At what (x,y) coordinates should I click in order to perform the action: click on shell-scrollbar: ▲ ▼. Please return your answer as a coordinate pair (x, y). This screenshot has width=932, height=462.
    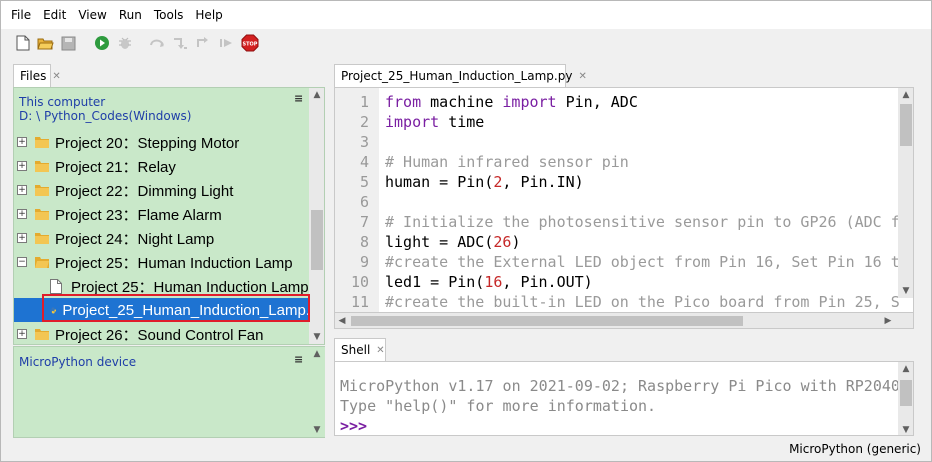
    Looking at the image, I should click on (905, 398).